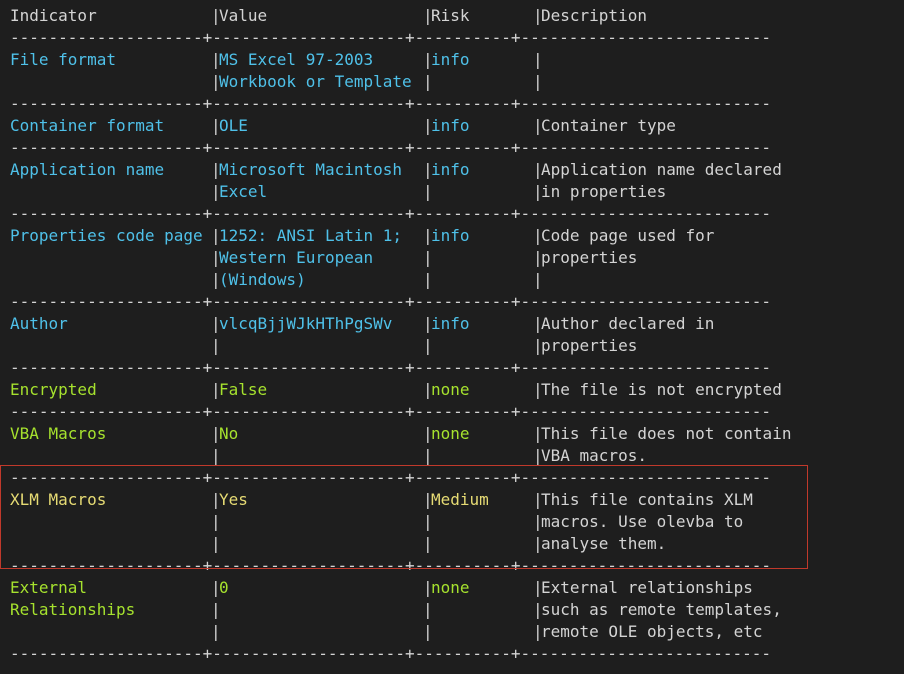 The width and height of the screenshot is (904, 674). I want to click on description-cell: The file is not encrypted, so click(661, 389).